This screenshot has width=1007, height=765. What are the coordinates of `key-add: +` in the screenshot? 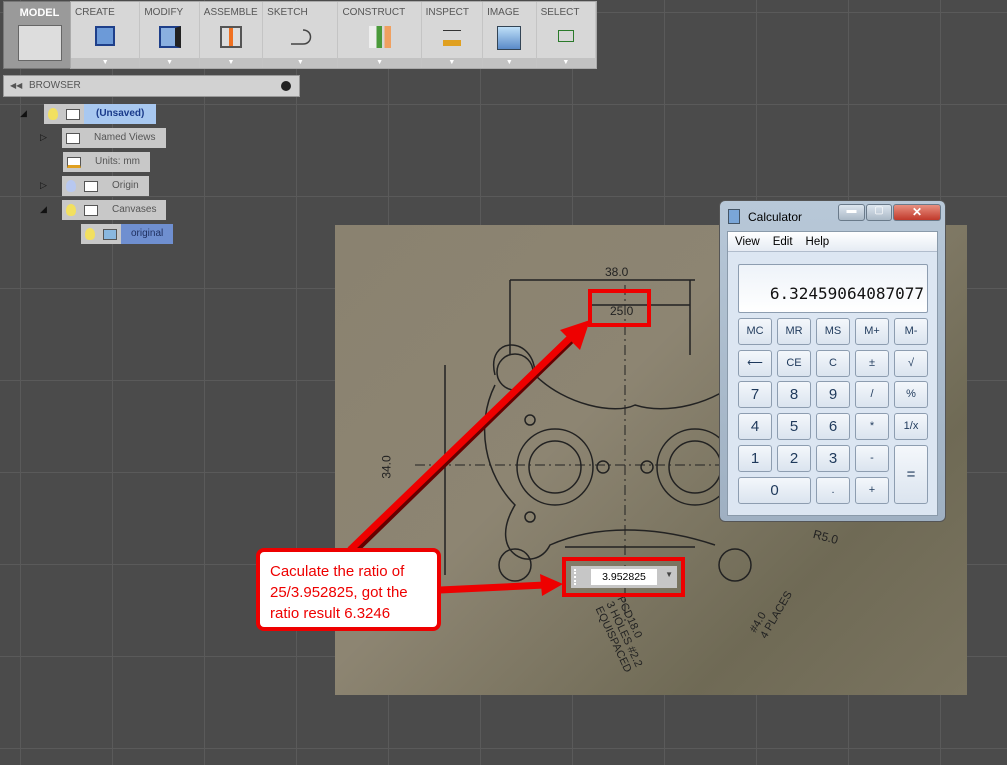 It's located at (872, 490).